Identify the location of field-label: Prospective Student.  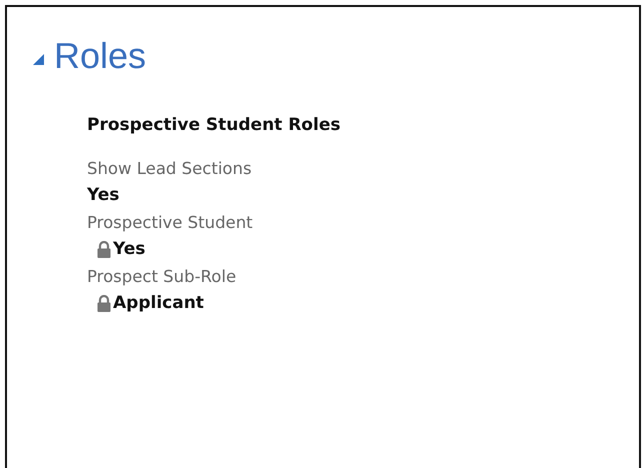
(170, 223).